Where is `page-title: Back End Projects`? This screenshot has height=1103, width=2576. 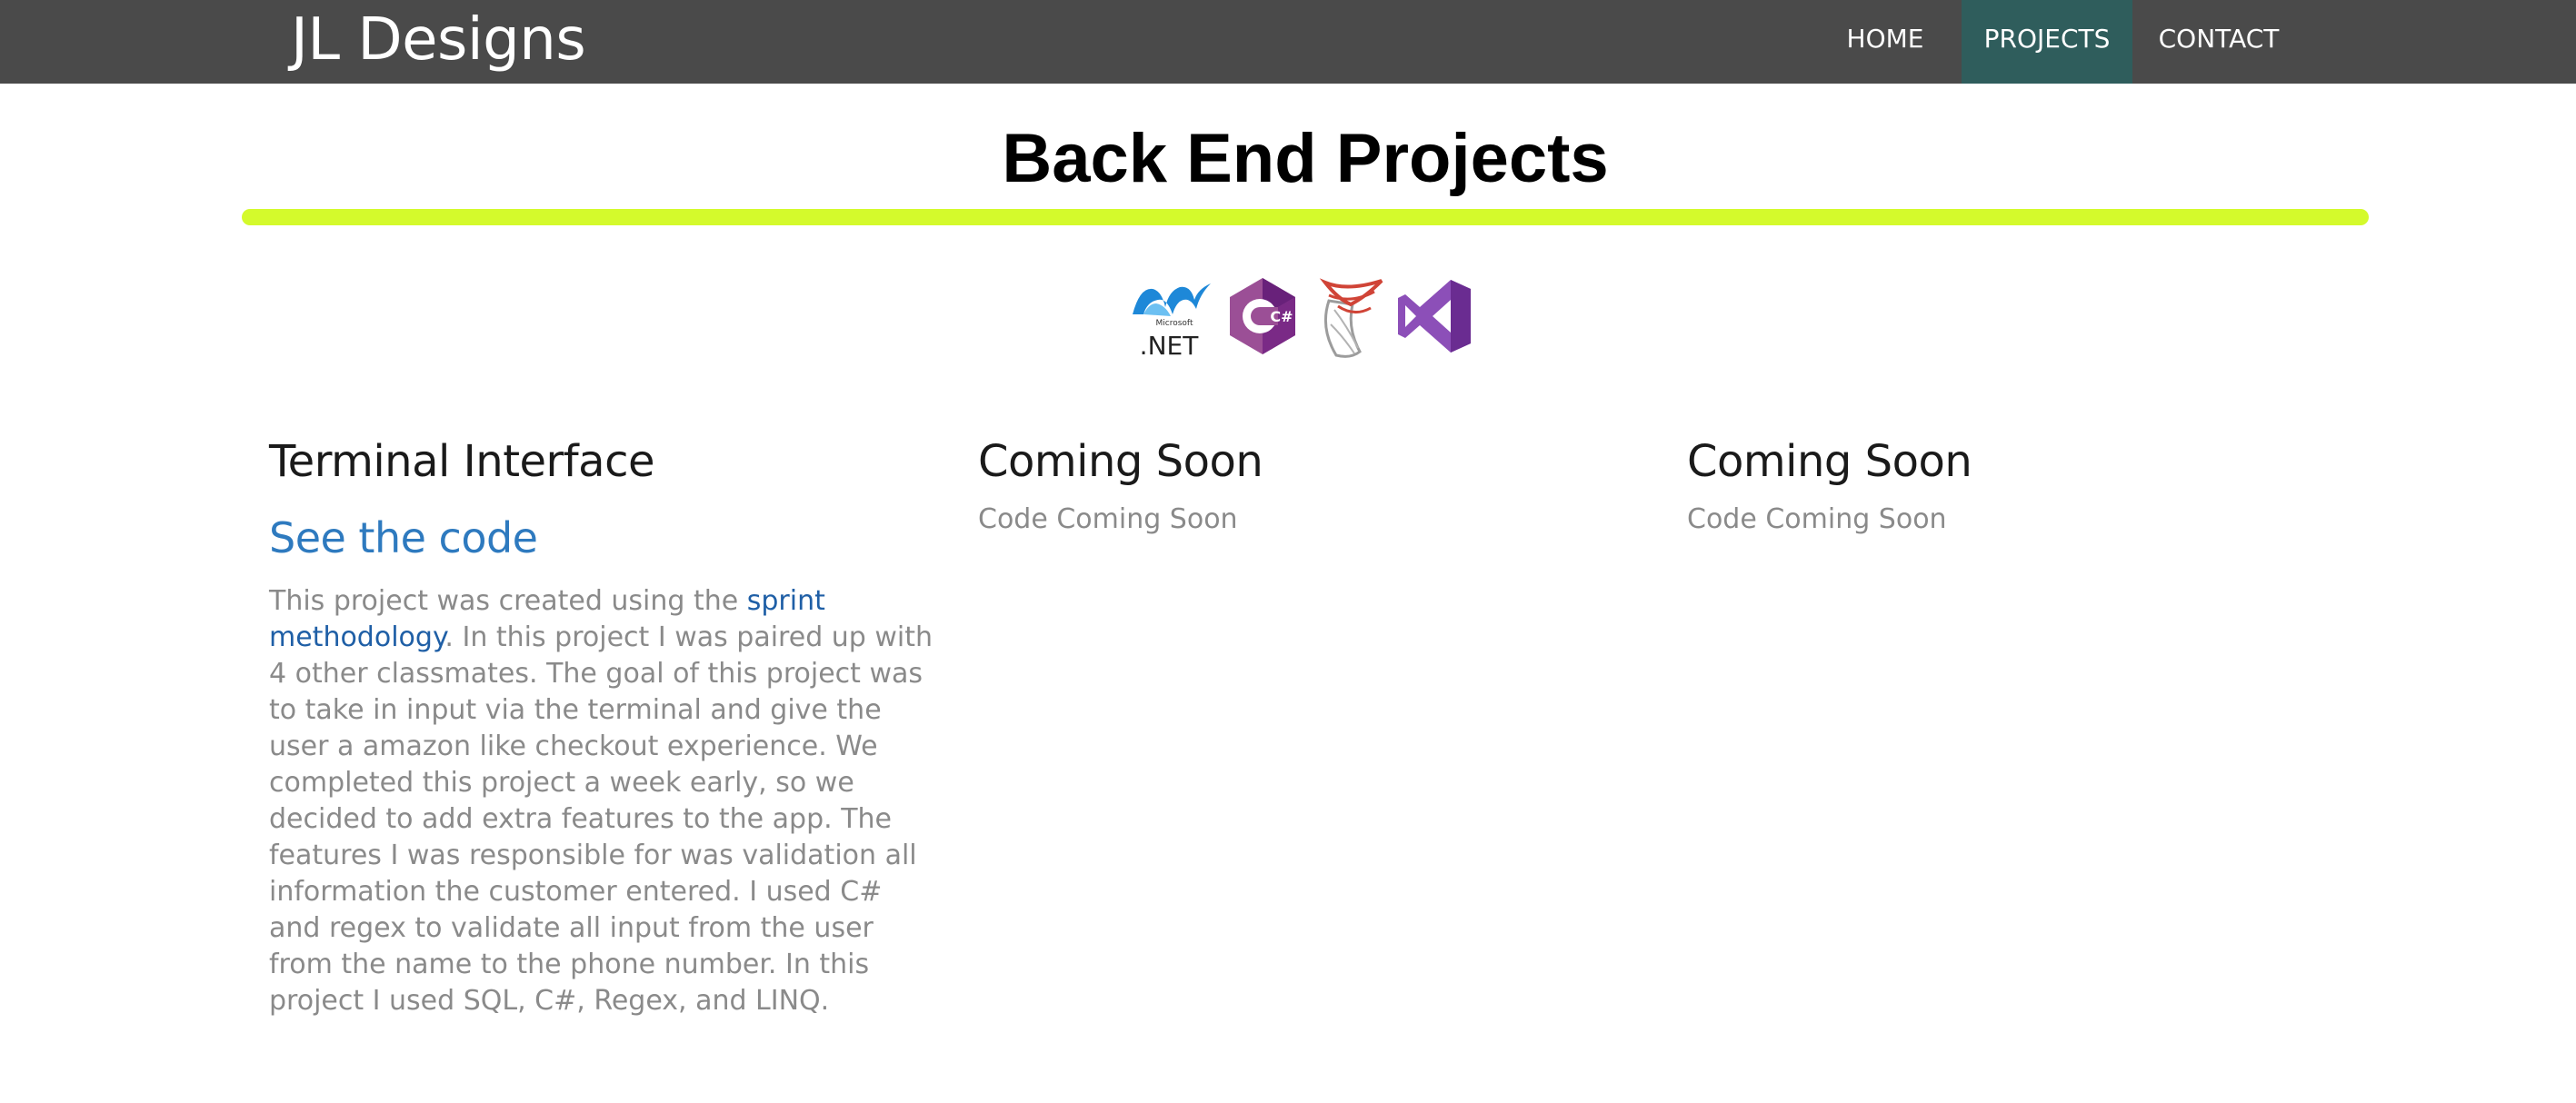 page-title: Back End Projects is located at coordinates (1305, 158).